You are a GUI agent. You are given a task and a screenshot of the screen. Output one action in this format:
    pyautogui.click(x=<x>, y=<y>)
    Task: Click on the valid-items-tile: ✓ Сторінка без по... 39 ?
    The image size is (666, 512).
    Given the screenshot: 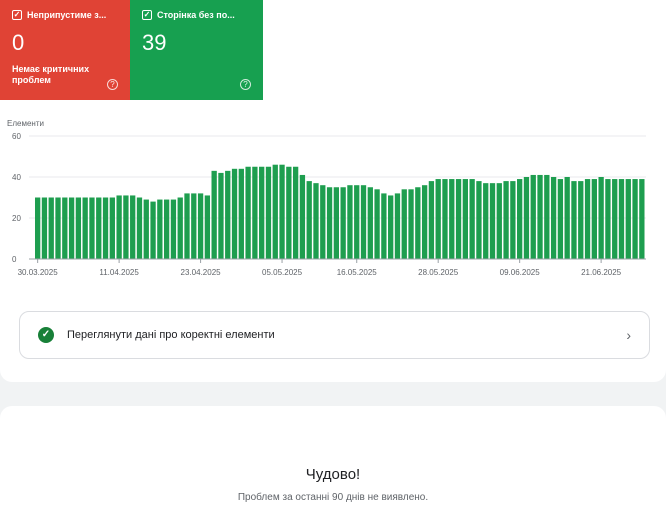 What is the action you would take?
    pyautogui.click(x=196, y=50)
    